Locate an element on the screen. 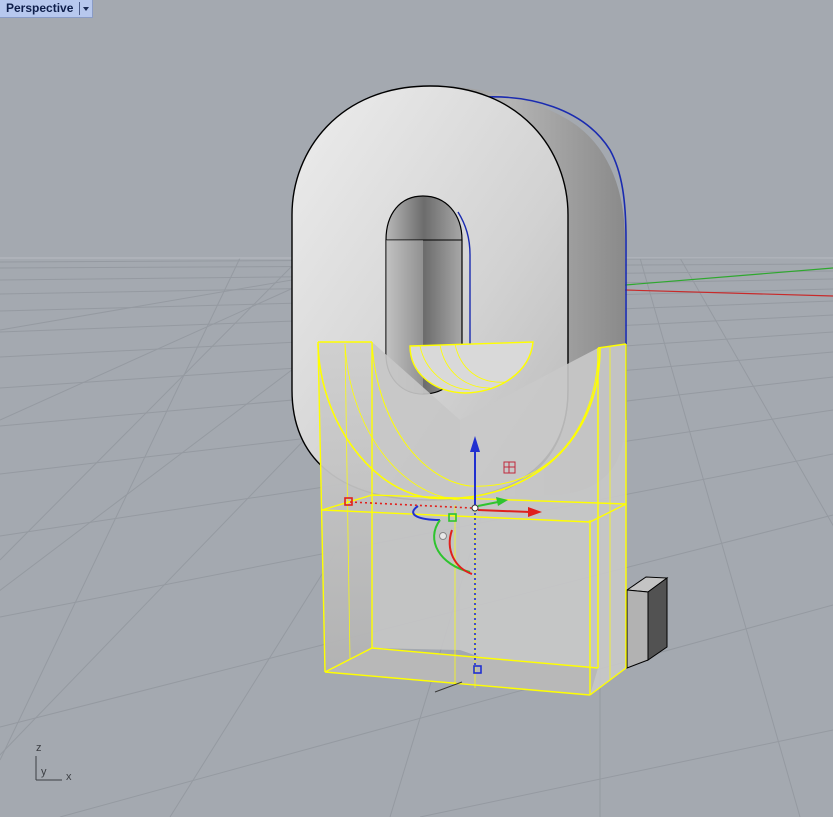  axis-indicator: z y x is located at coordinates (55, 763).